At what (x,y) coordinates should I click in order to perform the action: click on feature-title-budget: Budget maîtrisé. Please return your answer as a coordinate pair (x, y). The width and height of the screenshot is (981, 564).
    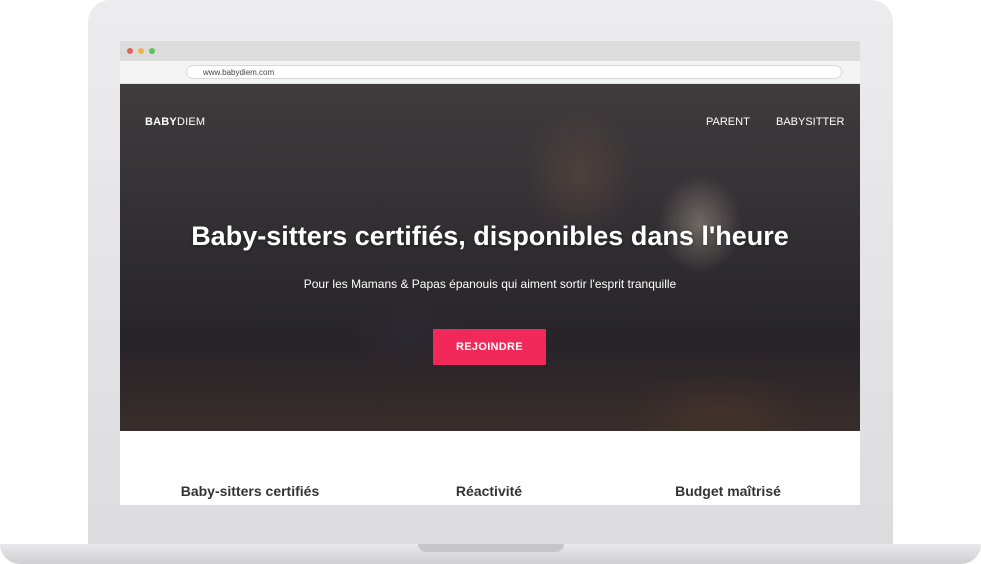
    Looking at the image, I should click on (728, 491).